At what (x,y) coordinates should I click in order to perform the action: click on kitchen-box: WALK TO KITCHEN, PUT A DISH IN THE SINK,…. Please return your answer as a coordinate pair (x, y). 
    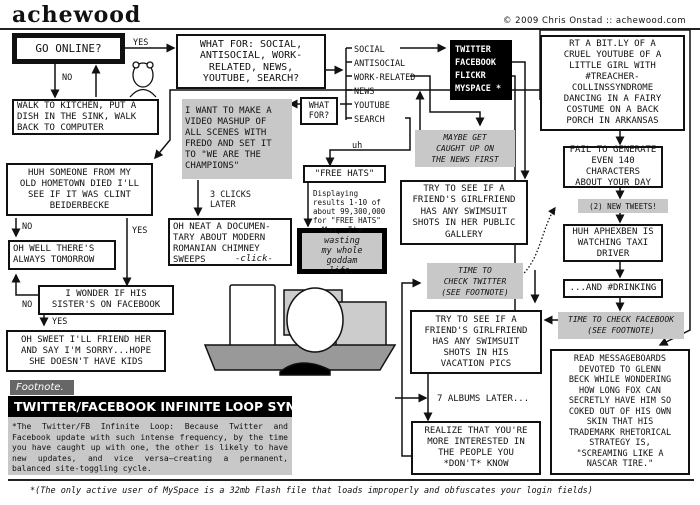
    Looking at the image, I should click on (85, 117).